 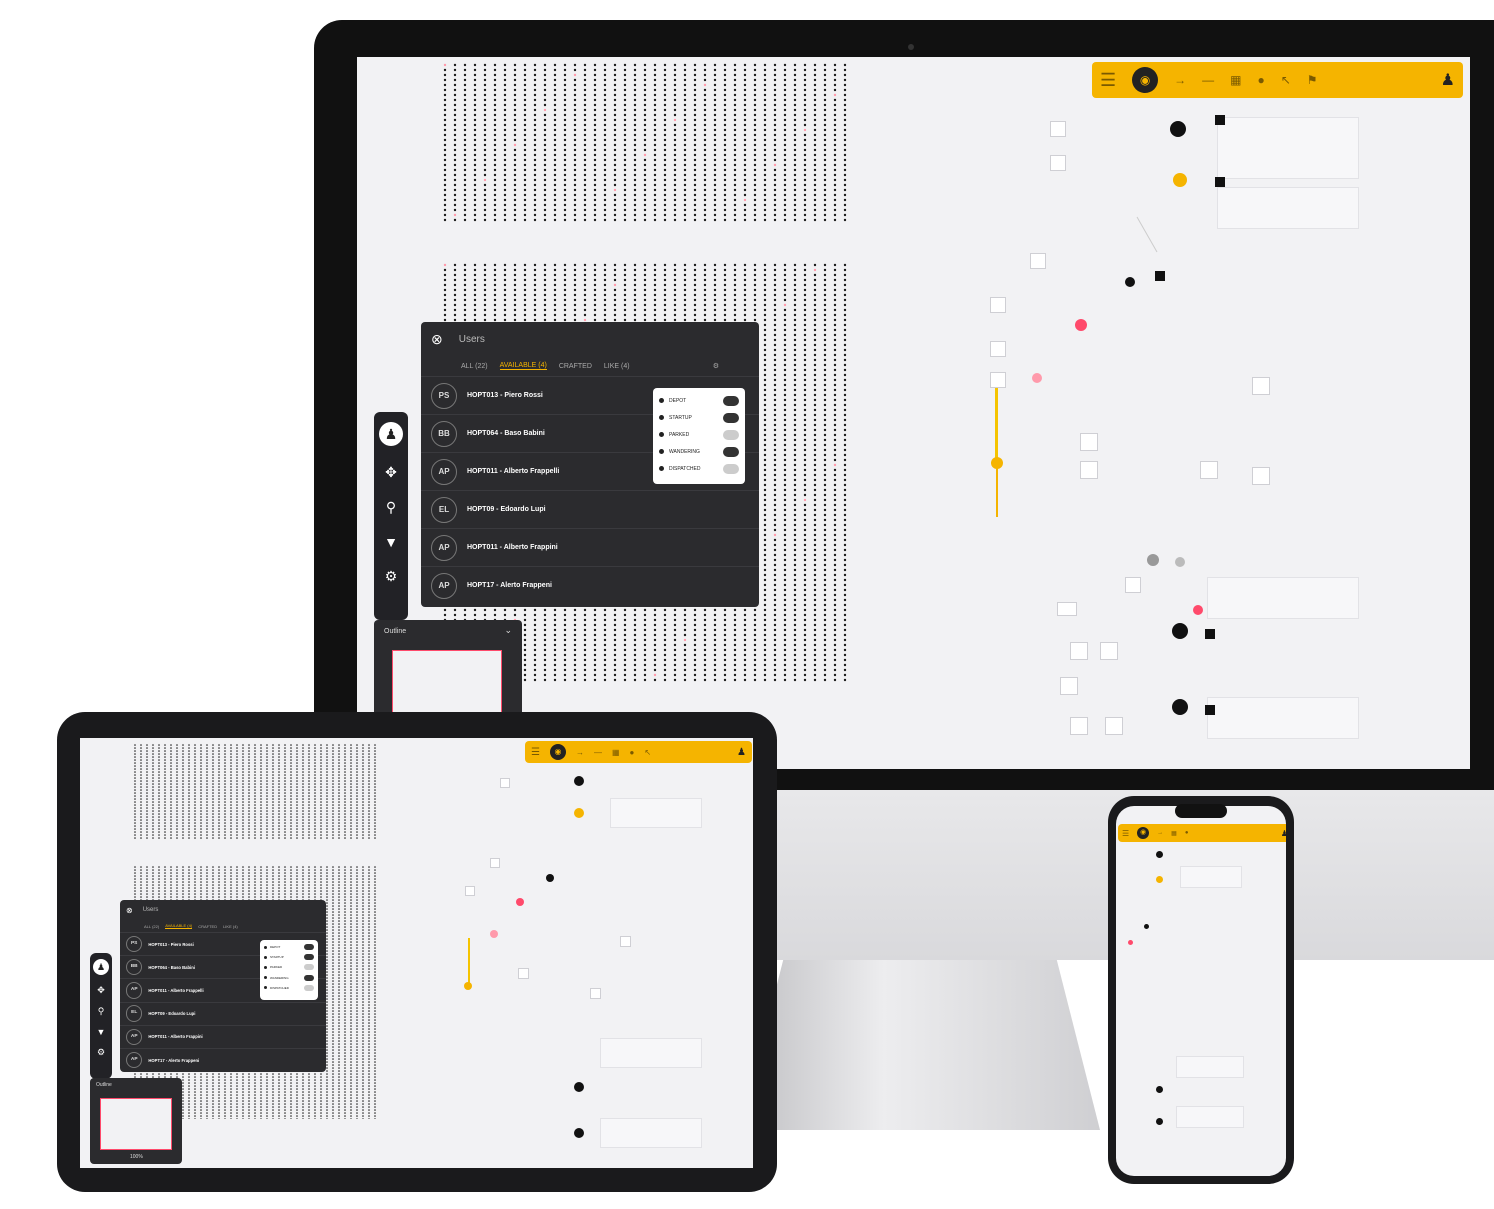 I want to click on grid-icon: ▦, so click(x=1235, y=80).